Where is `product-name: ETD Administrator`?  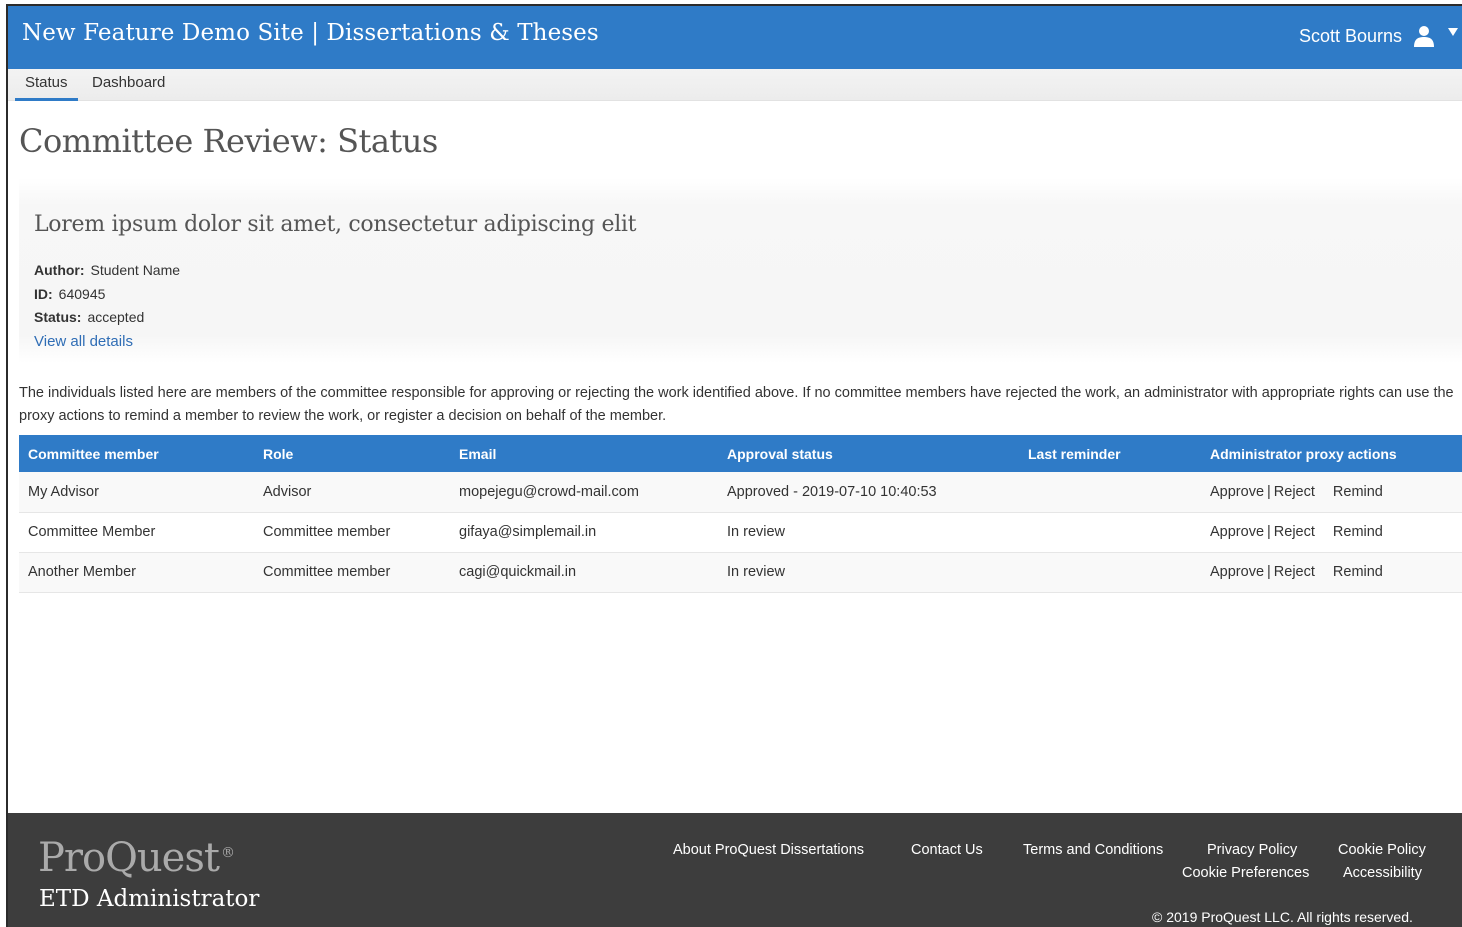 product-name: ETD Administrator is located at coordinates (149, 899).